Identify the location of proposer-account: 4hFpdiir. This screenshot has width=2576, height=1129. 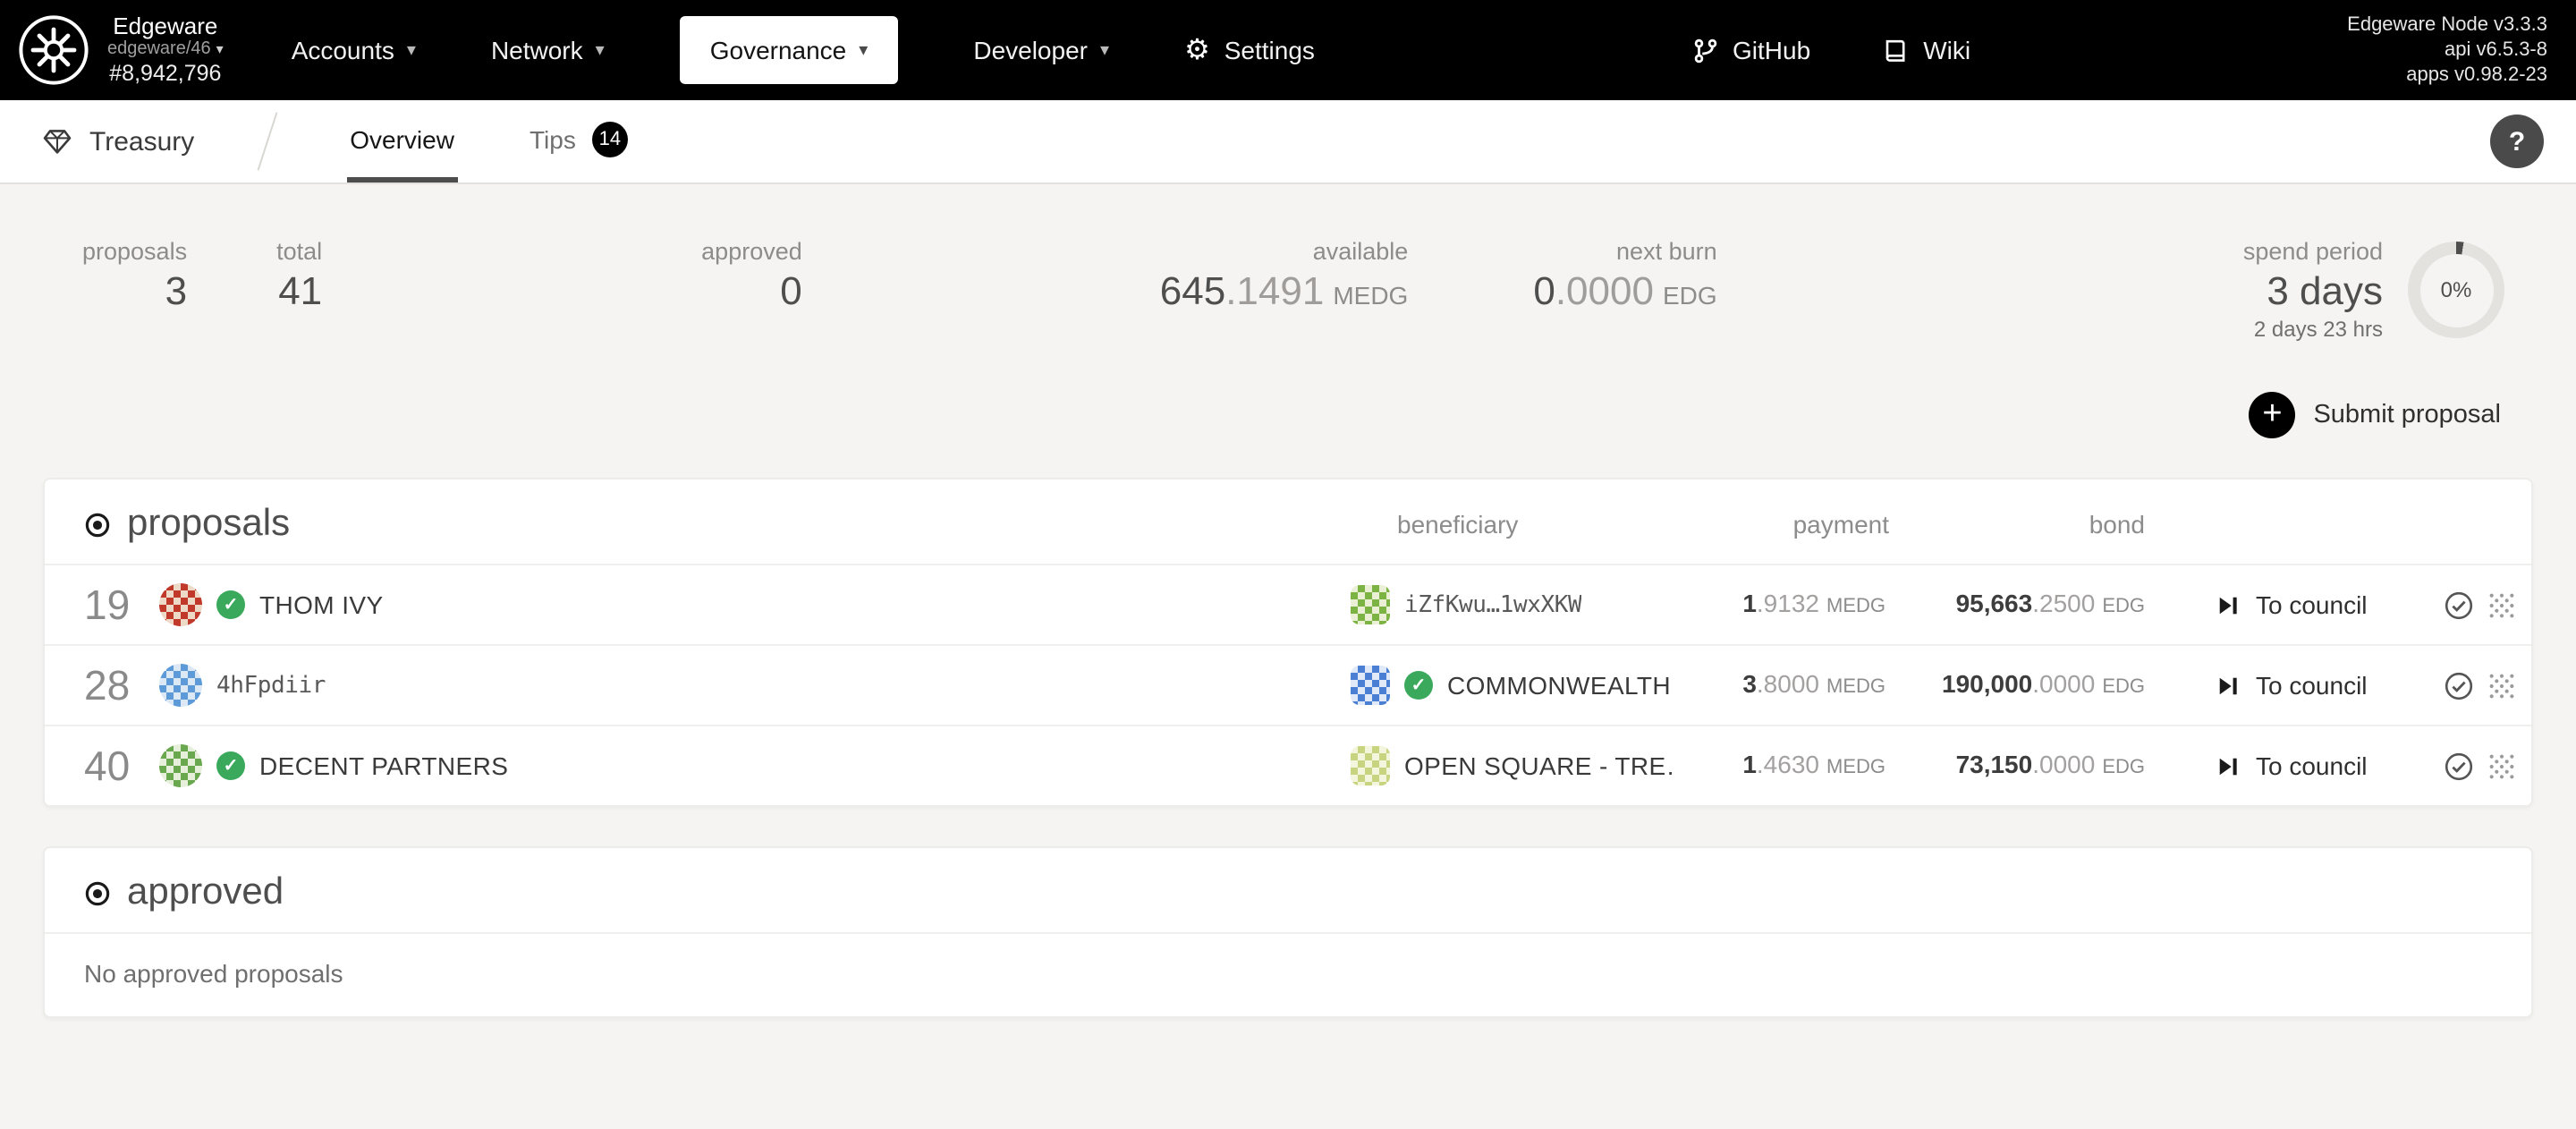
(751, 686).